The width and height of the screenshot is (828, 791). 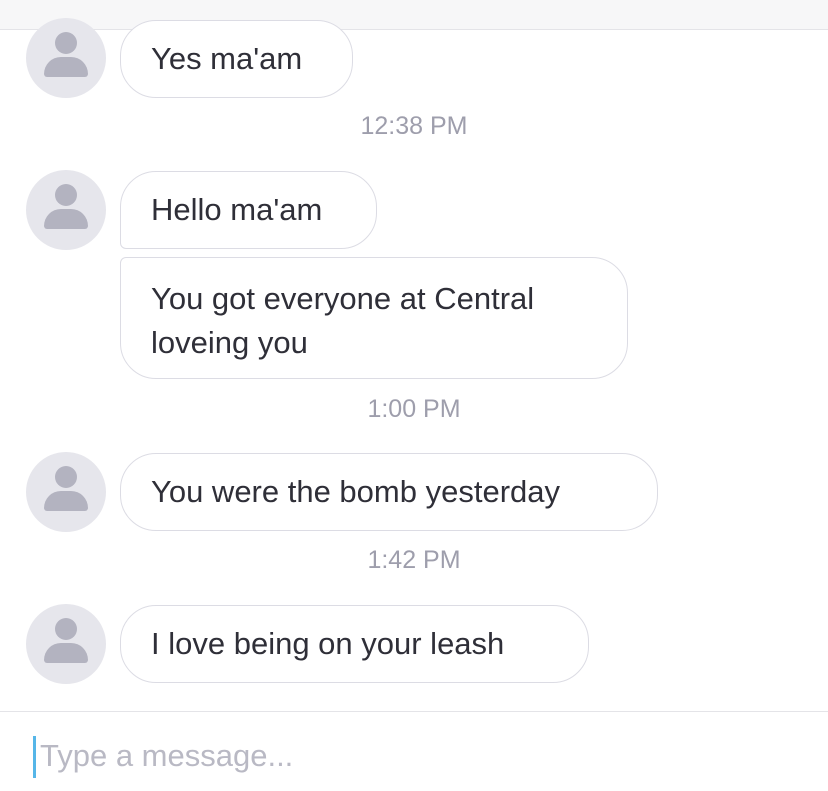 I want to click on message-bubble: You got everyone at Central loveing you, so click(x=374, y=318).